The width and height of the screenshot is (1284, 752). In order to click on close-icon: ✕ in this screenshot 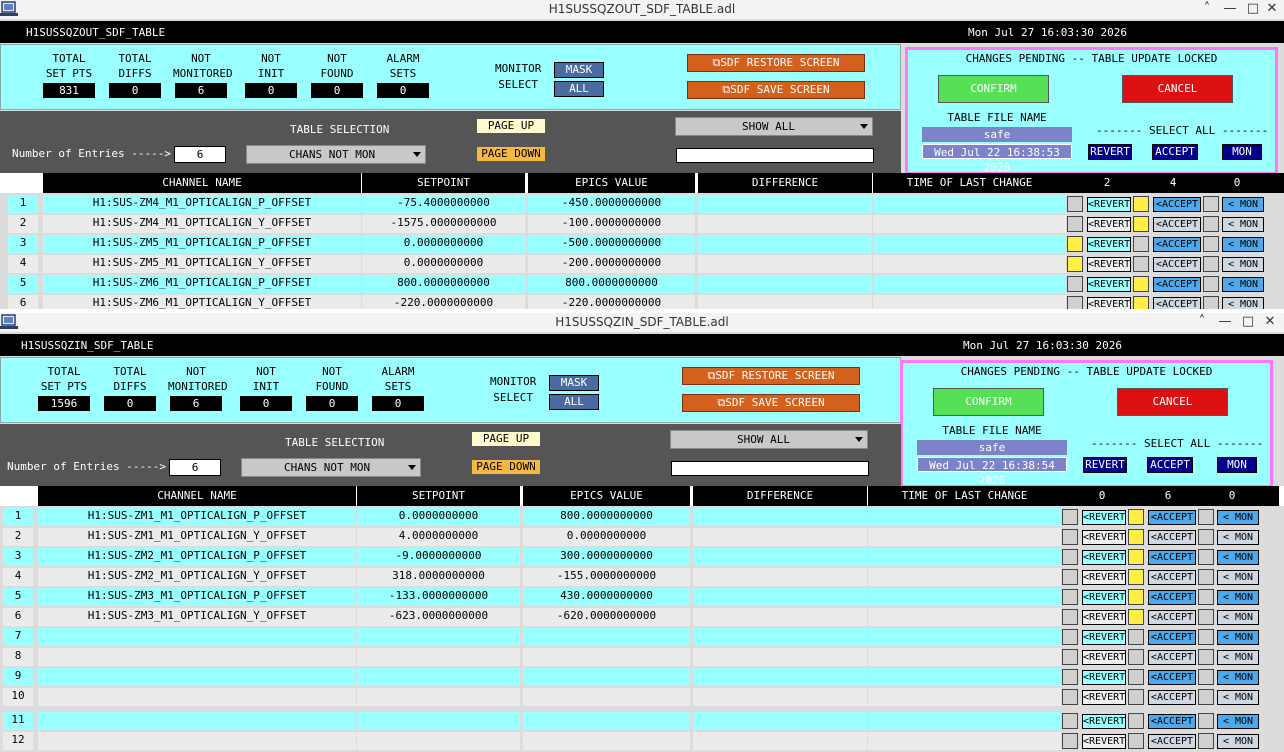, I will do `click(1272, 9)`.